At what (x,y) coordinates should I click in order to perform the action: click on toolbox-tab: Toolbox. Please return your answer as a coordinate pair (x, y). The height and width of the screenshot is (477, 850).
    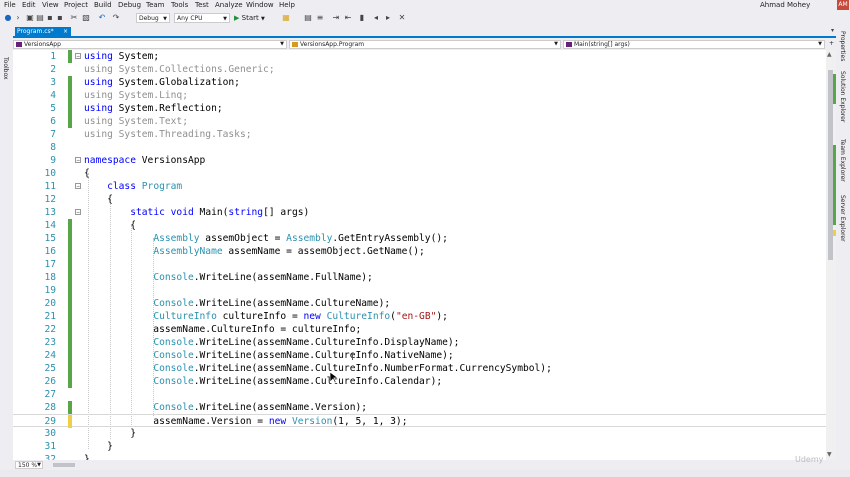
    Looking at the image, I should click on (5, 68).